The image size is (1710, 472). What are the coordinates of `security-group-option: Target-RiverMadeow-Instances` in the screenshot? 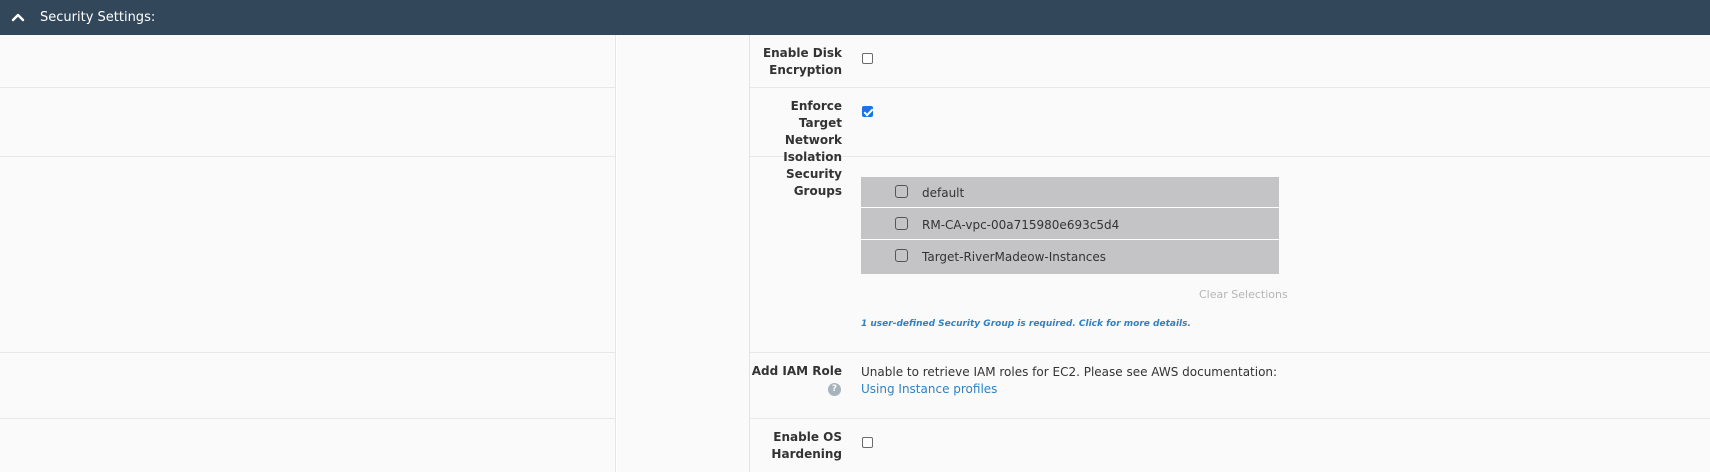 It's located at (1070, 256).